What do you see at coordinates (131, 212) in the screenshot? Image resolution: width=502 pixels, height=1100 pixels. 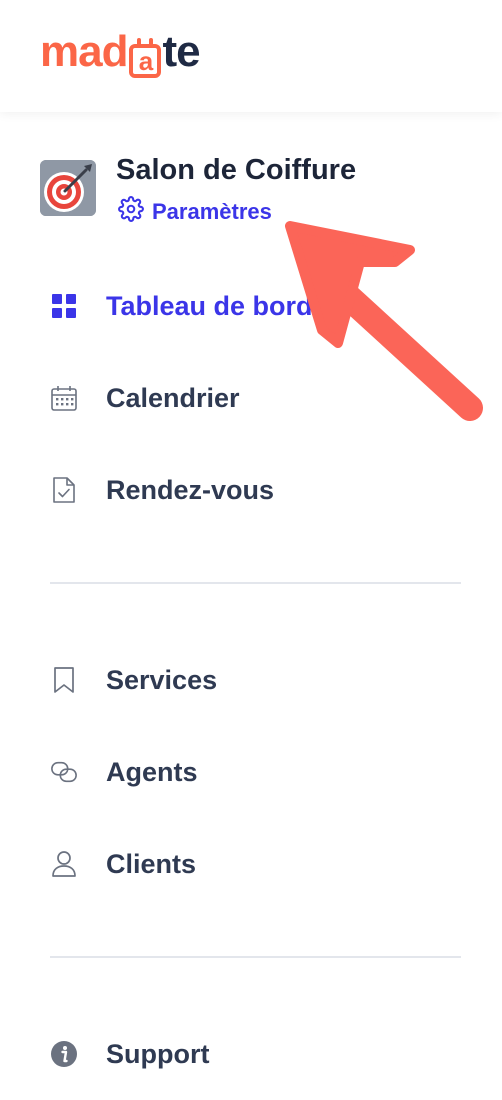 I see `gear-icon` at bounding box center [131, 212].